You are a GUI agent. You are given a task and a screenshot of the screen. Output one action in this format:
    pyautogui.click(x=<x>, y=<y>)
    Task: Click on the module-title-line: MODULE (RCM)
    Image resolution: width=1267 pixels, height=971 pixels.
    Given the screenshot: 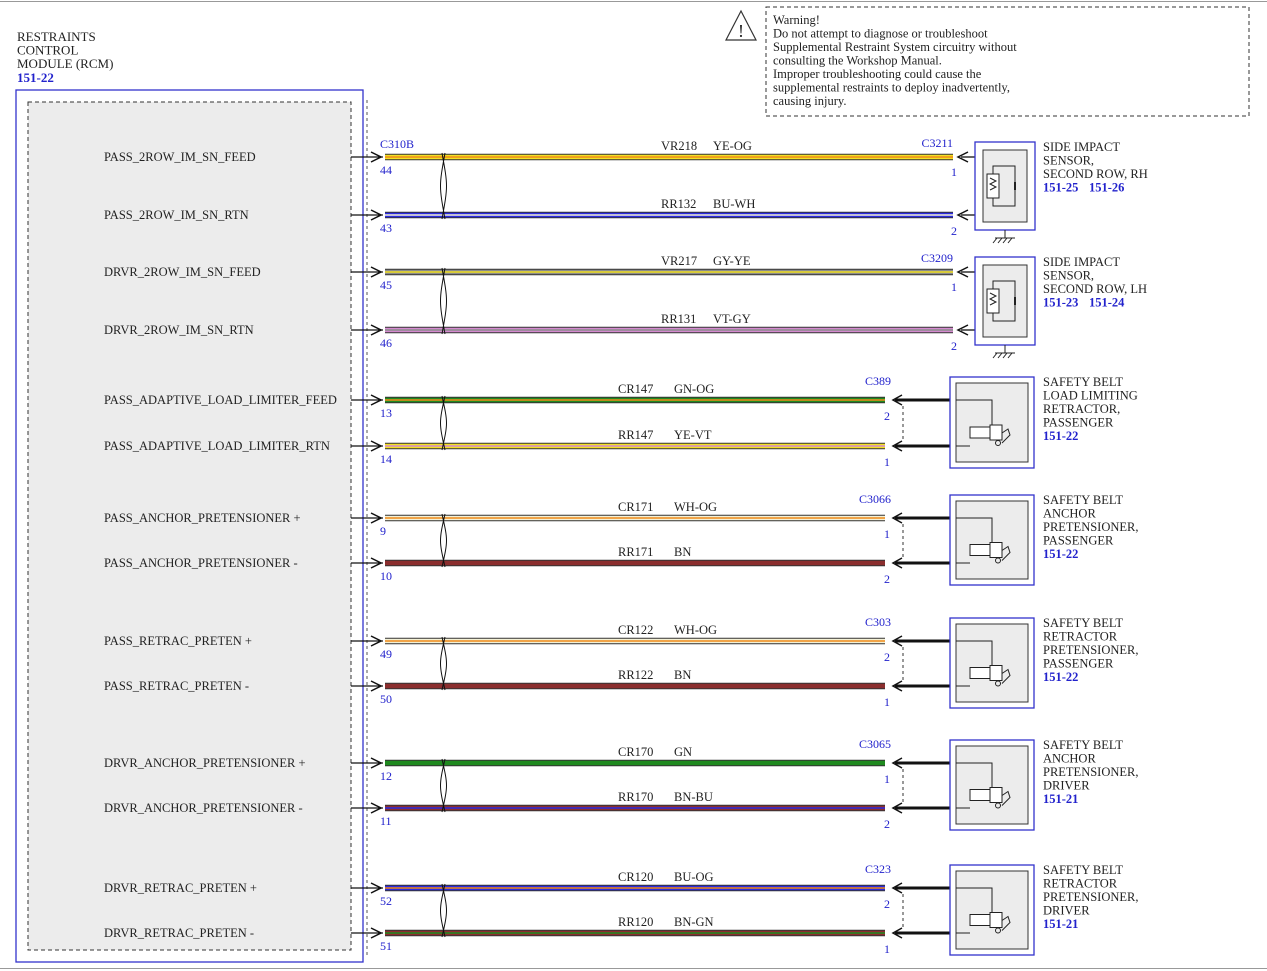 What is the action you would take?
    pyautogui.click(x=65, y=63)
    